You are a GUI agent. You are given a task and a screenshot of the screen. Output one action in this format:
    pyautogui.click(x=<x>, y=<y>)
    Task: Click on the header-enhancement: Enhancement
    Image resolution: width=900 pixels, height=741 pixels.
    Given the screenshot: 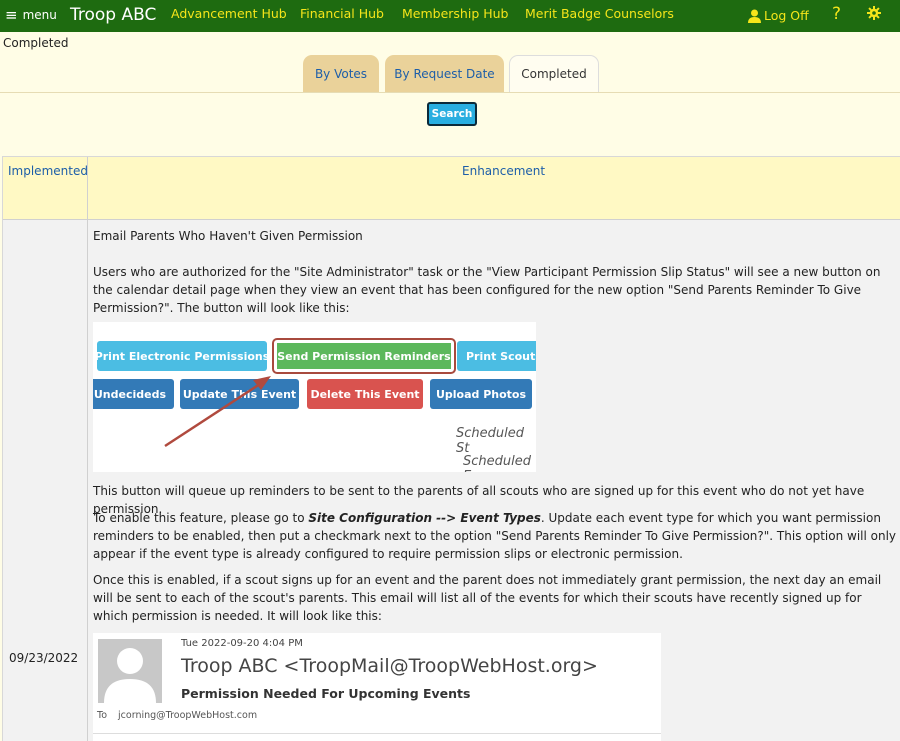 What is the action you would take?
    pyautogui.click(x=503, y=171)
    